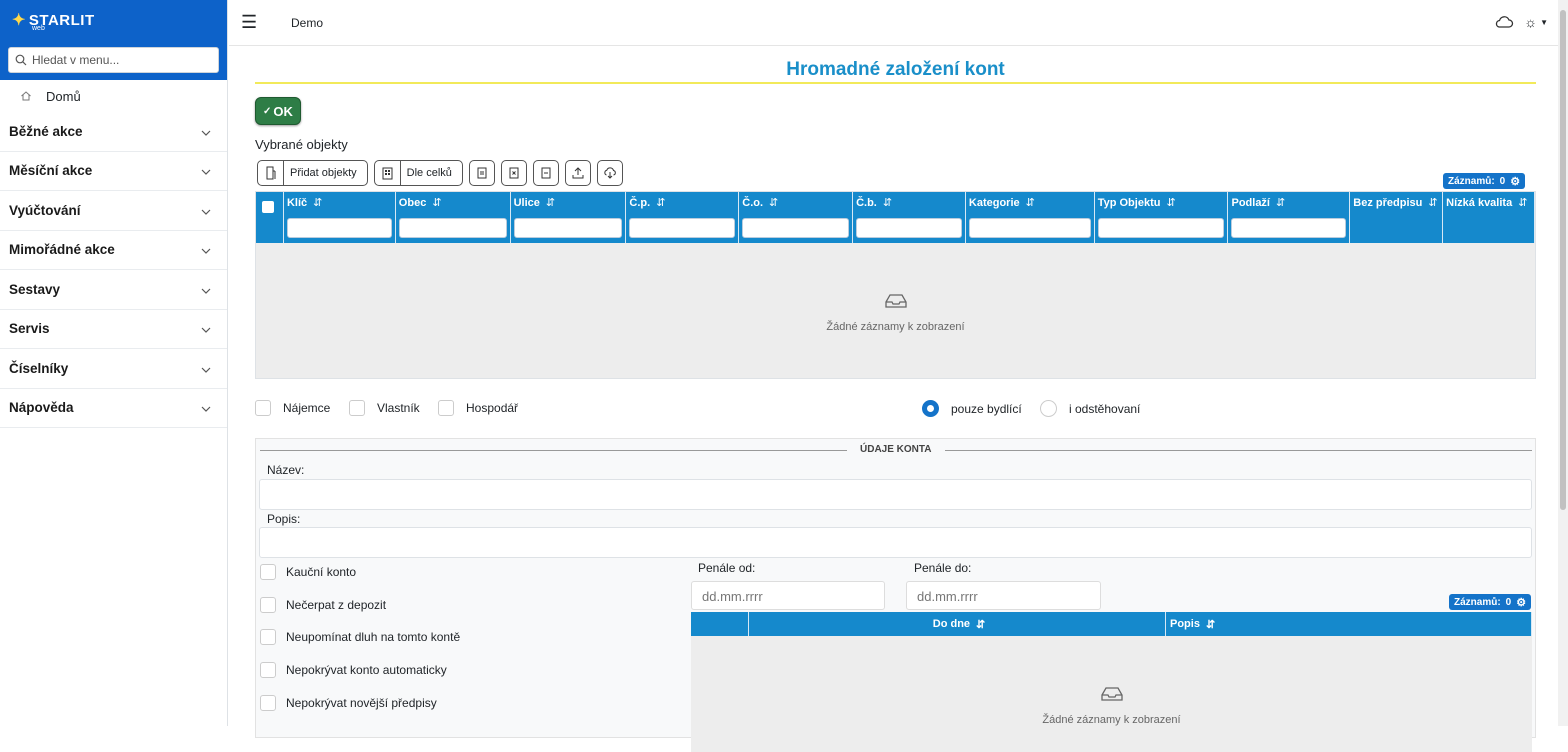 The width and height of the screenshot is (1568, 752). Describe the element at coordinates (1490, 602) in the screenshot. I see `penalty-records-badge: Záznamů: 0 ⚙` at that location.